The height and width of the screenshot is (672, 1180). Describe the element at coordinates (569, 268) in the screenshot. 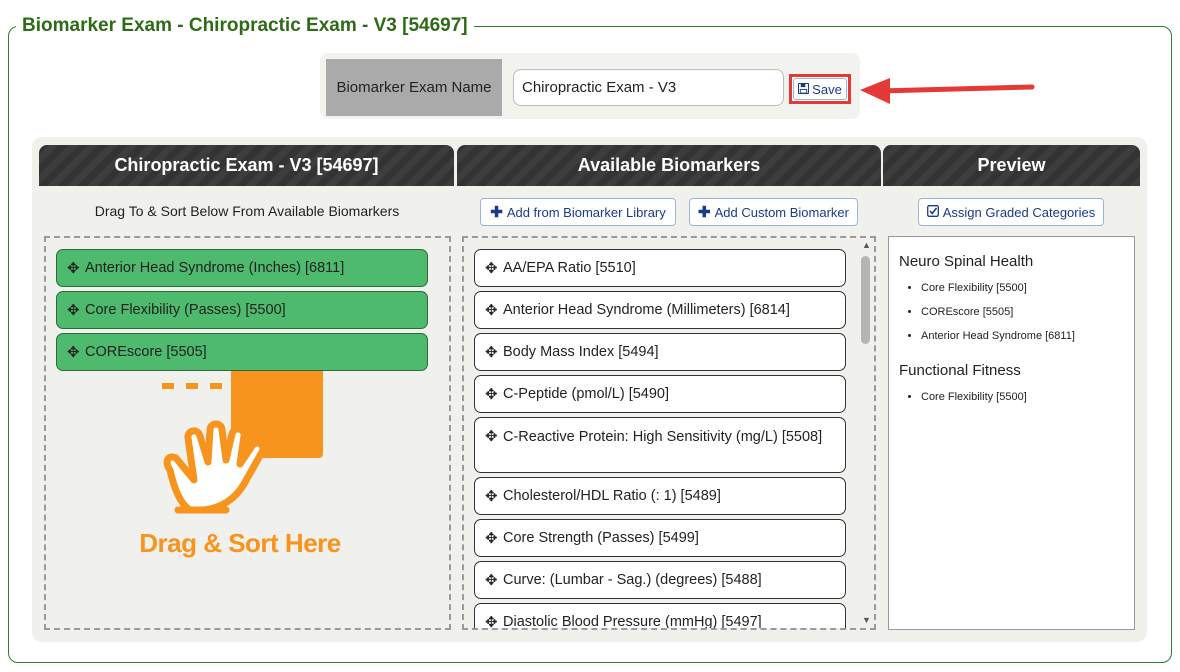

I see `available-biomarker-label: AA/EPA Ratio [5510]` at that location.